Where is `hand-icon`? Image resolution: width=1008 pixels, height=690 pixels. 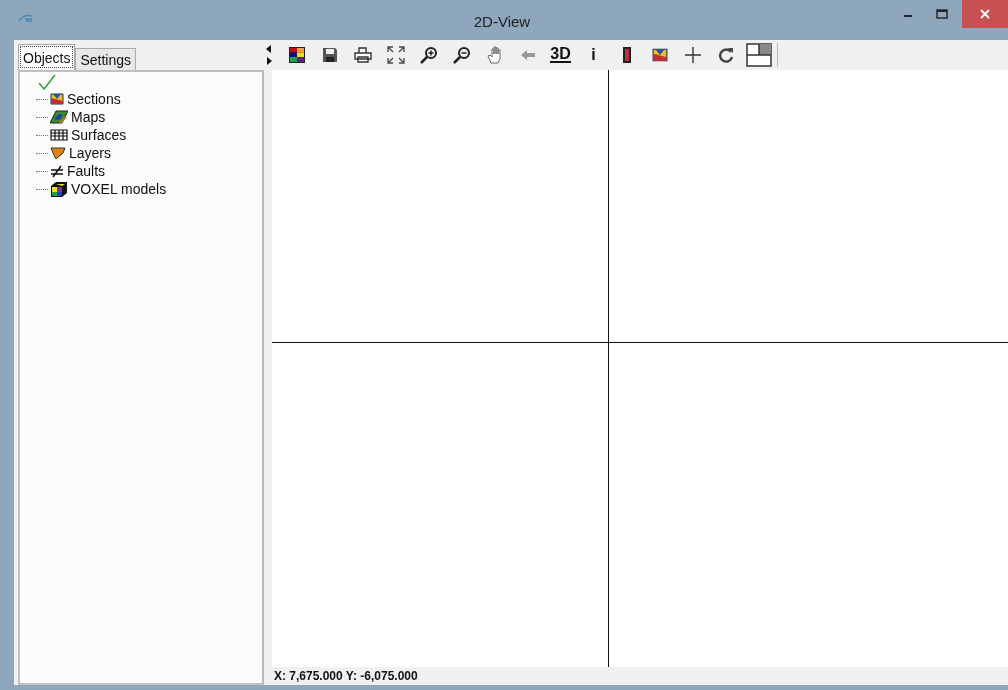 hand-icon is located at coordinates (494, 55).